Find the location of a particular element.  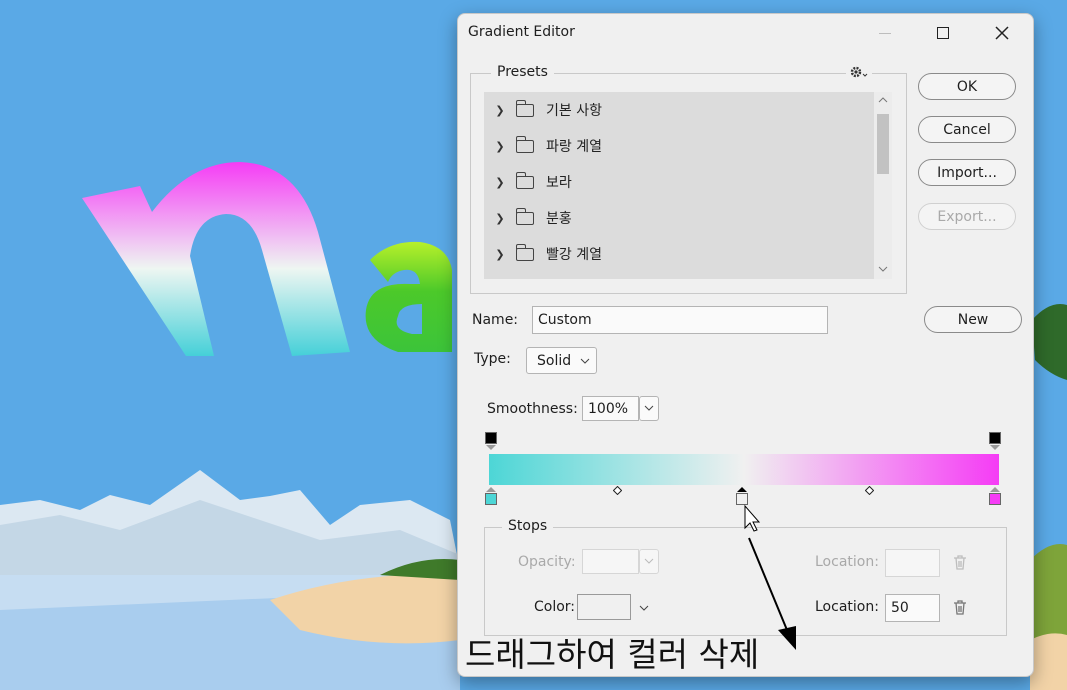

mouse-cursor-icon is located at coordinates (752, 518).